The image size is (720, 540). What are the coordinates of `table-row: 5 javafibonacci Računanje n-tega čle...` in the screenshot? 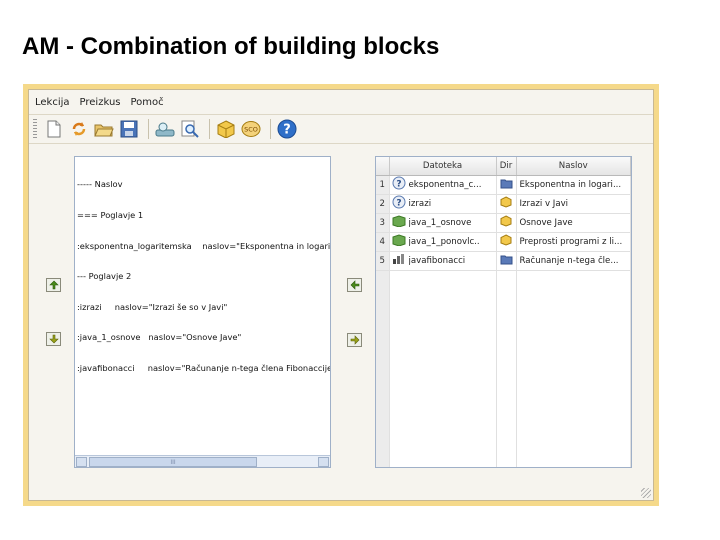 It's located at (503, 261).